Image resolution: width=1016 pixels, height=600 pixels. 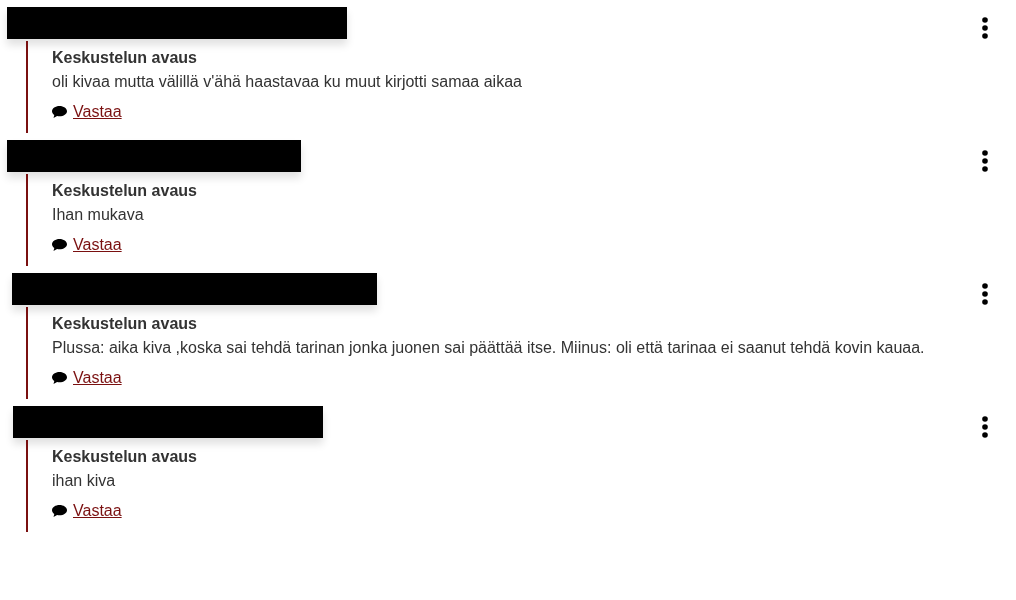 What do you see at coordinates (84, 481) in the screenshot?
I see `post-text: ihan kiva` at bounding box center [84, 481].